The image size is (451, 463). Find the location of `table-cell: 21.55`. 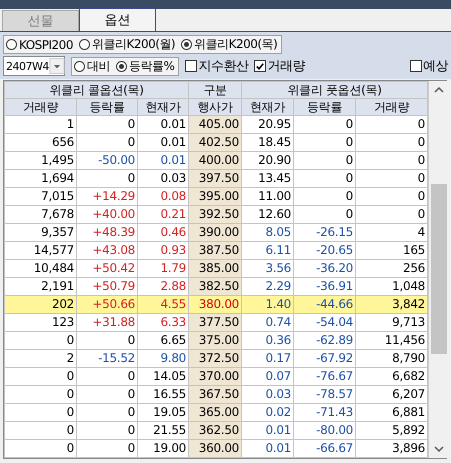

table-cell: 21.55 is located at coordinates (163, 431).